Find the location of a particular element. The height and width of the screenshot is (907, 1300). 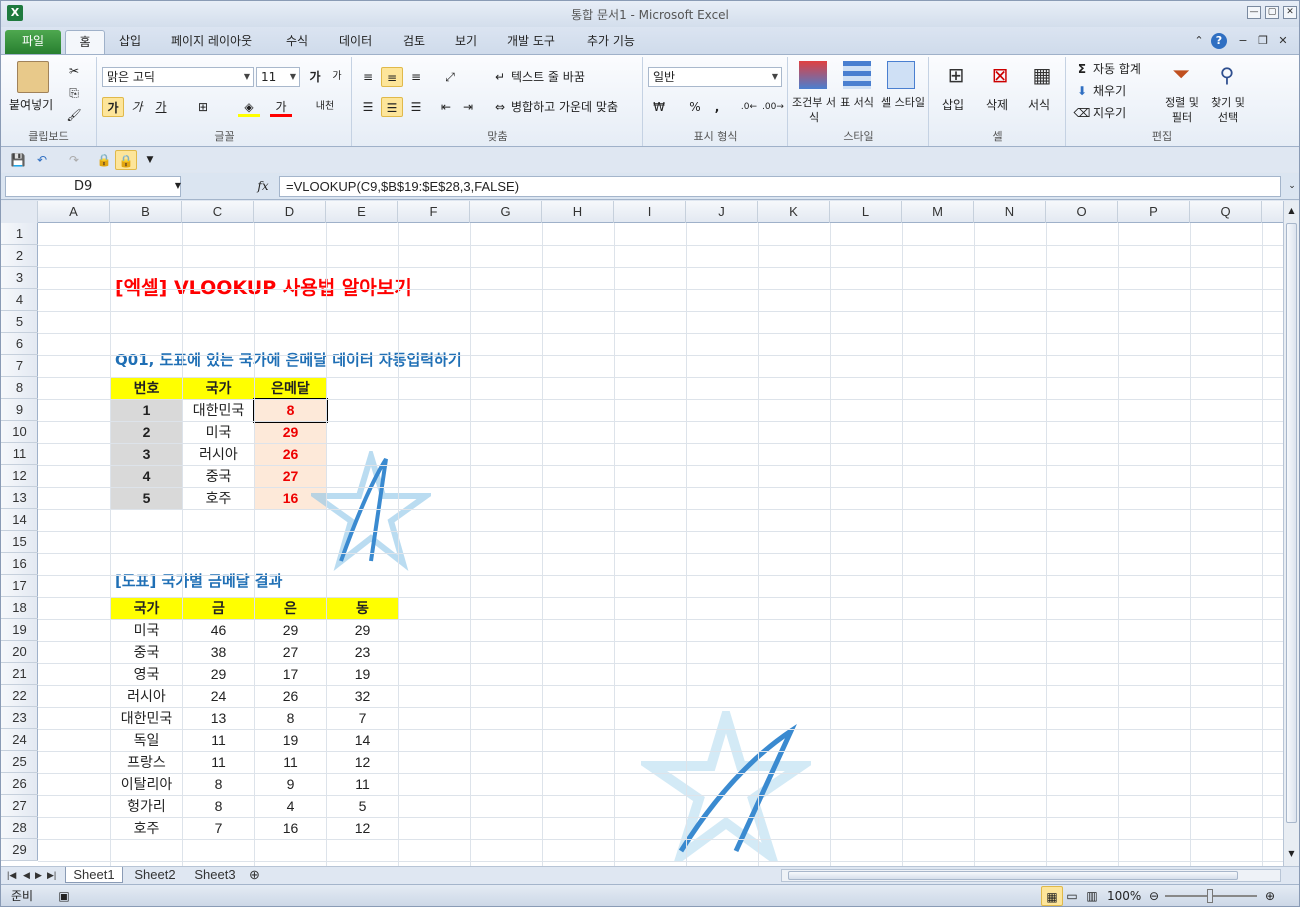

row-header: 28 is located at coordinates (19, 828).